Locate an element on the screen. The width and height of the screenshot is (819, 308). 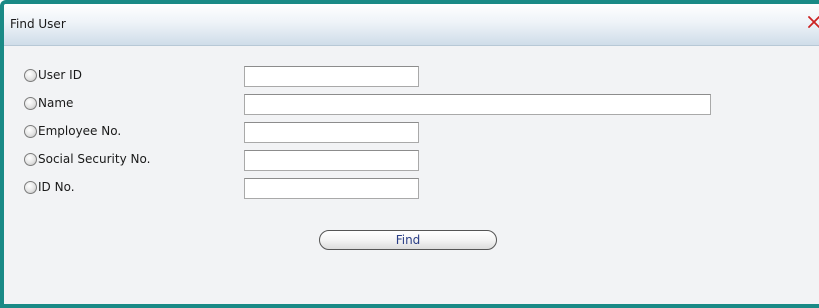
close-icon is located at coordinates (812, 22).